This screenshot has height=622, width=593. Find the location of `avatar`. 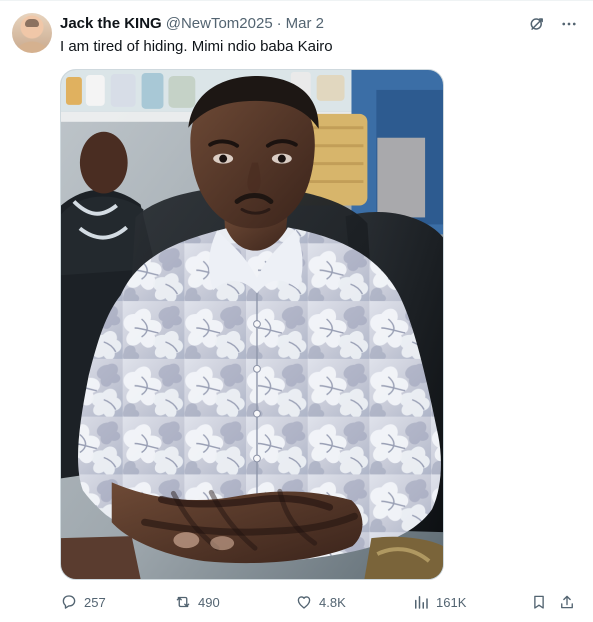

avatar is located at coordinates (32, 33).